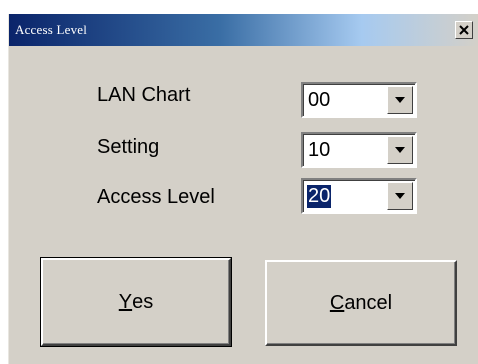 The width and height of the screenshot is (478, 364). I want to click on cancel-label-rest: ancel, so click(368, 302).